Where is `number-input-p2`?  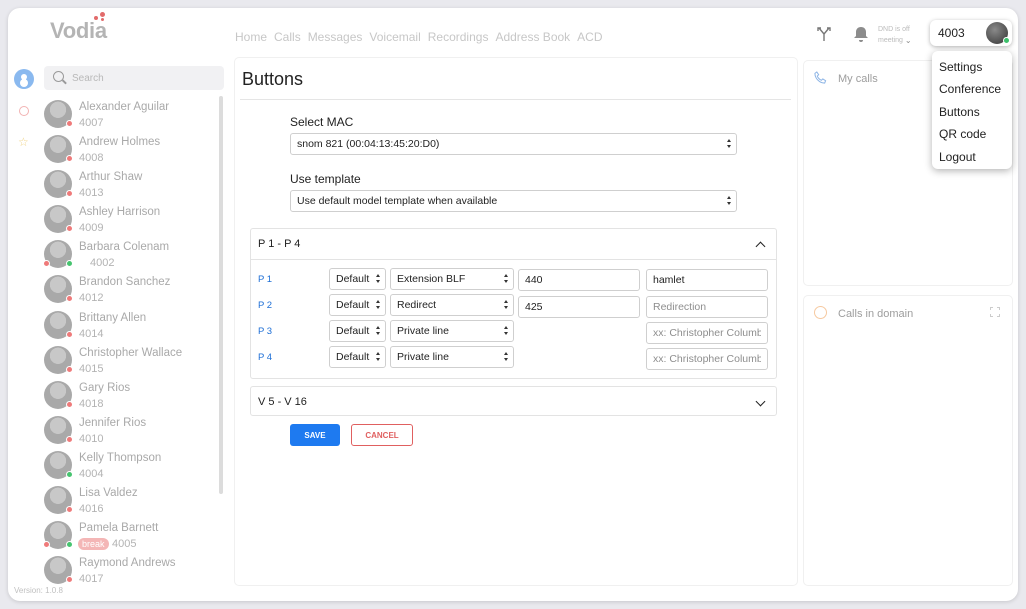 number-input-p2 is located at coordinates (579, 307).